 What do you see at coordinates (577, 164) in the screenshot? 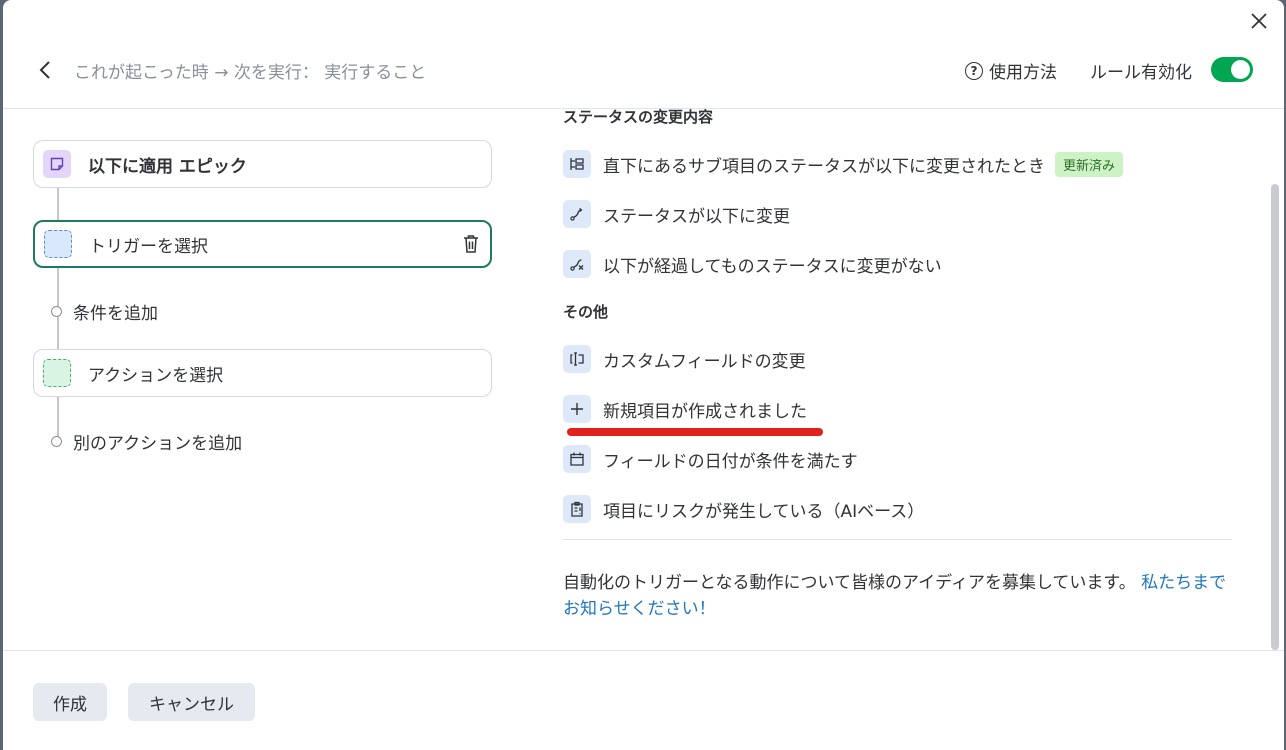
I see `subitems-icon` at bounding box center [577, 164].